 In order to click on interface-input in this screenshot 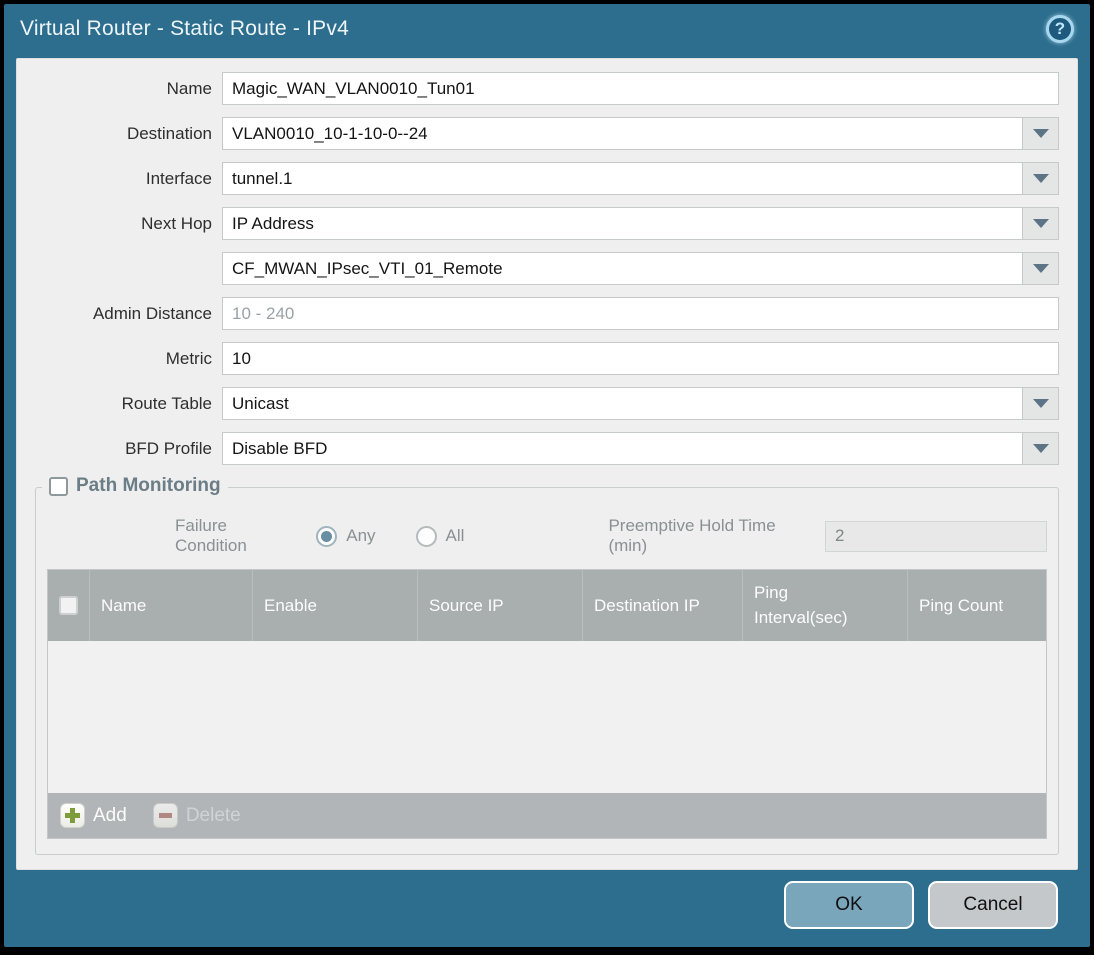, I will do `click(622, 178)`.